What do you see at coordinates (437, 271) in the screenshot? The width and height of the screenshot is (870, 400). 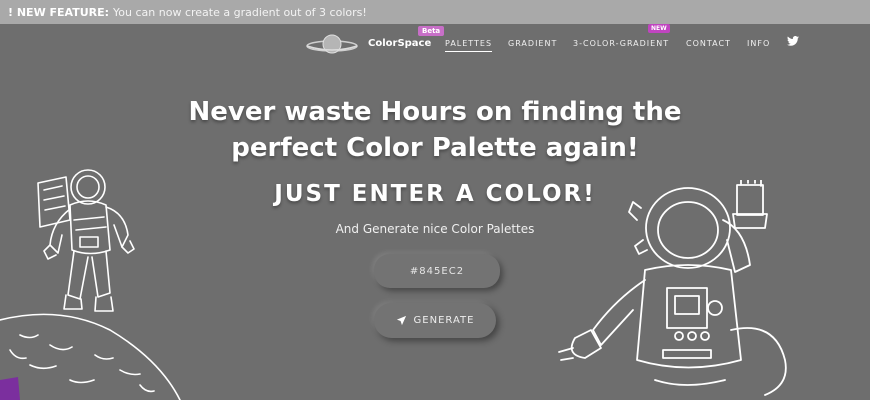 I see `color-input` at bounding box center [437, 271].